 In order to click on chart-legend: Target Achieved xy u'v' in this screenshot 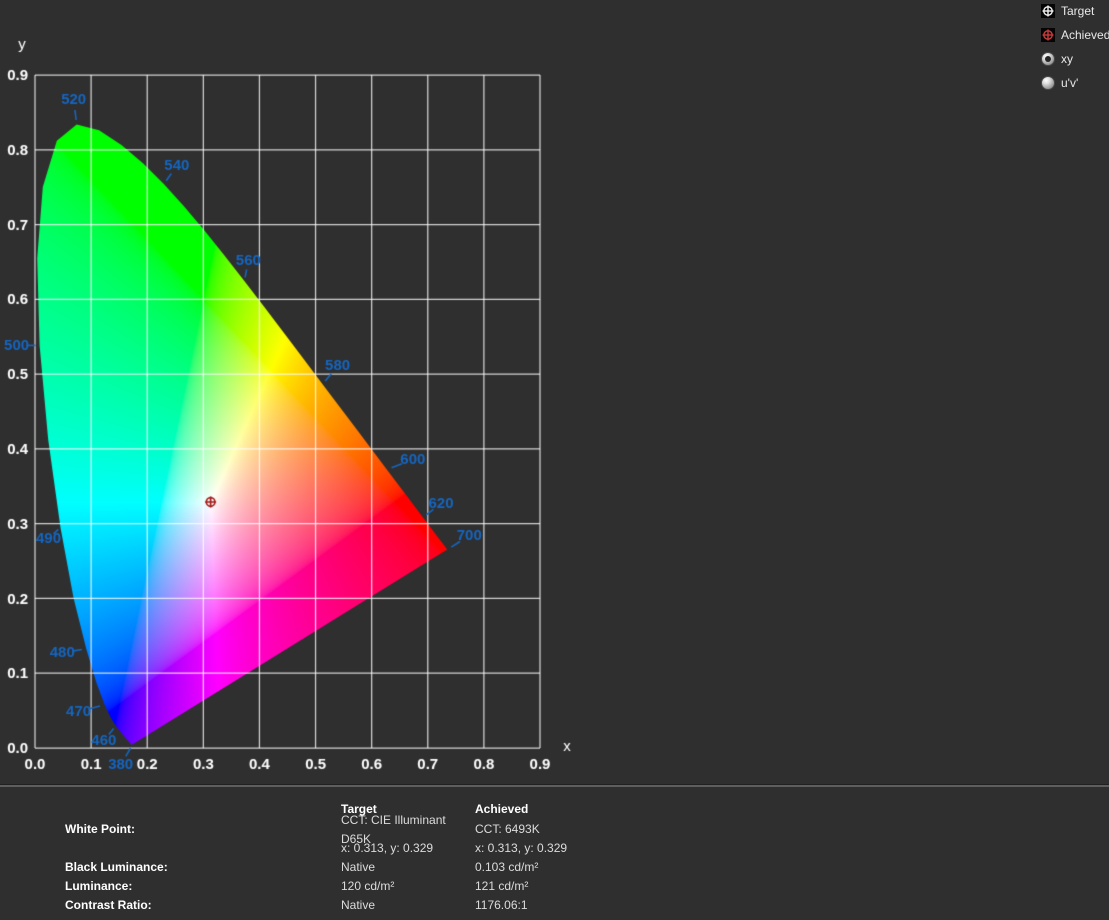, I will do `click(1075, 47)`.